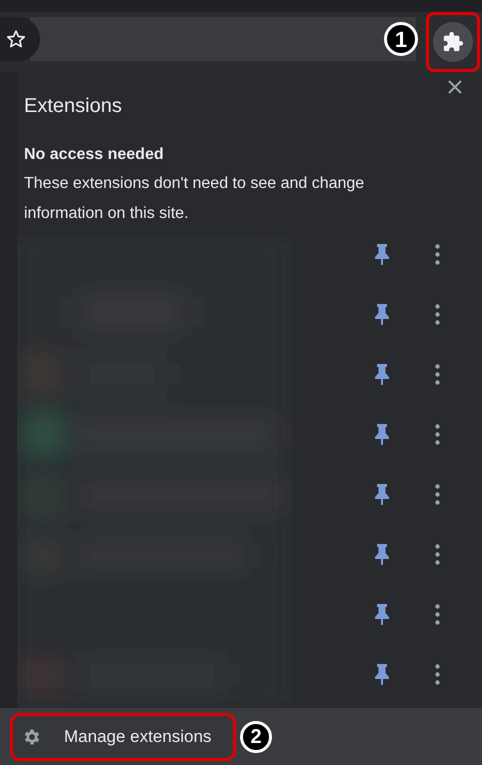  I want to click on close-icon, so click(455, 87).